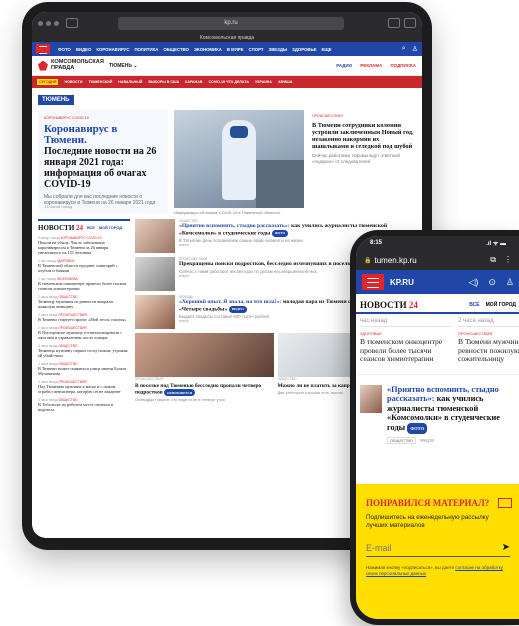 The height and width of the screenshot is (626, 519). I want to click on radio-link: РАДИО, so click(344, 65).